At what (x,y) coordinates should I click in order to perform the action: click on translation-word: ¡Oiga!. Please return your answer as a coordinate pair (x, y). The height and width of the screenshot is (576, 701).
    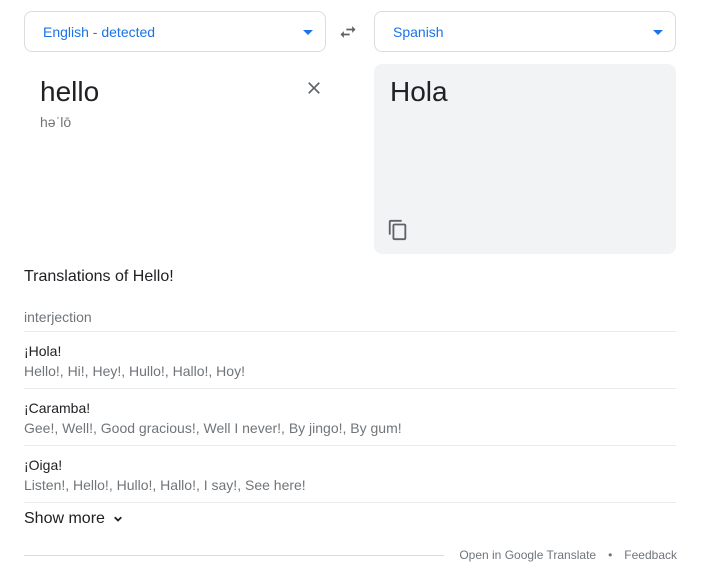
    Looking at the image, I should click on (350, 465).